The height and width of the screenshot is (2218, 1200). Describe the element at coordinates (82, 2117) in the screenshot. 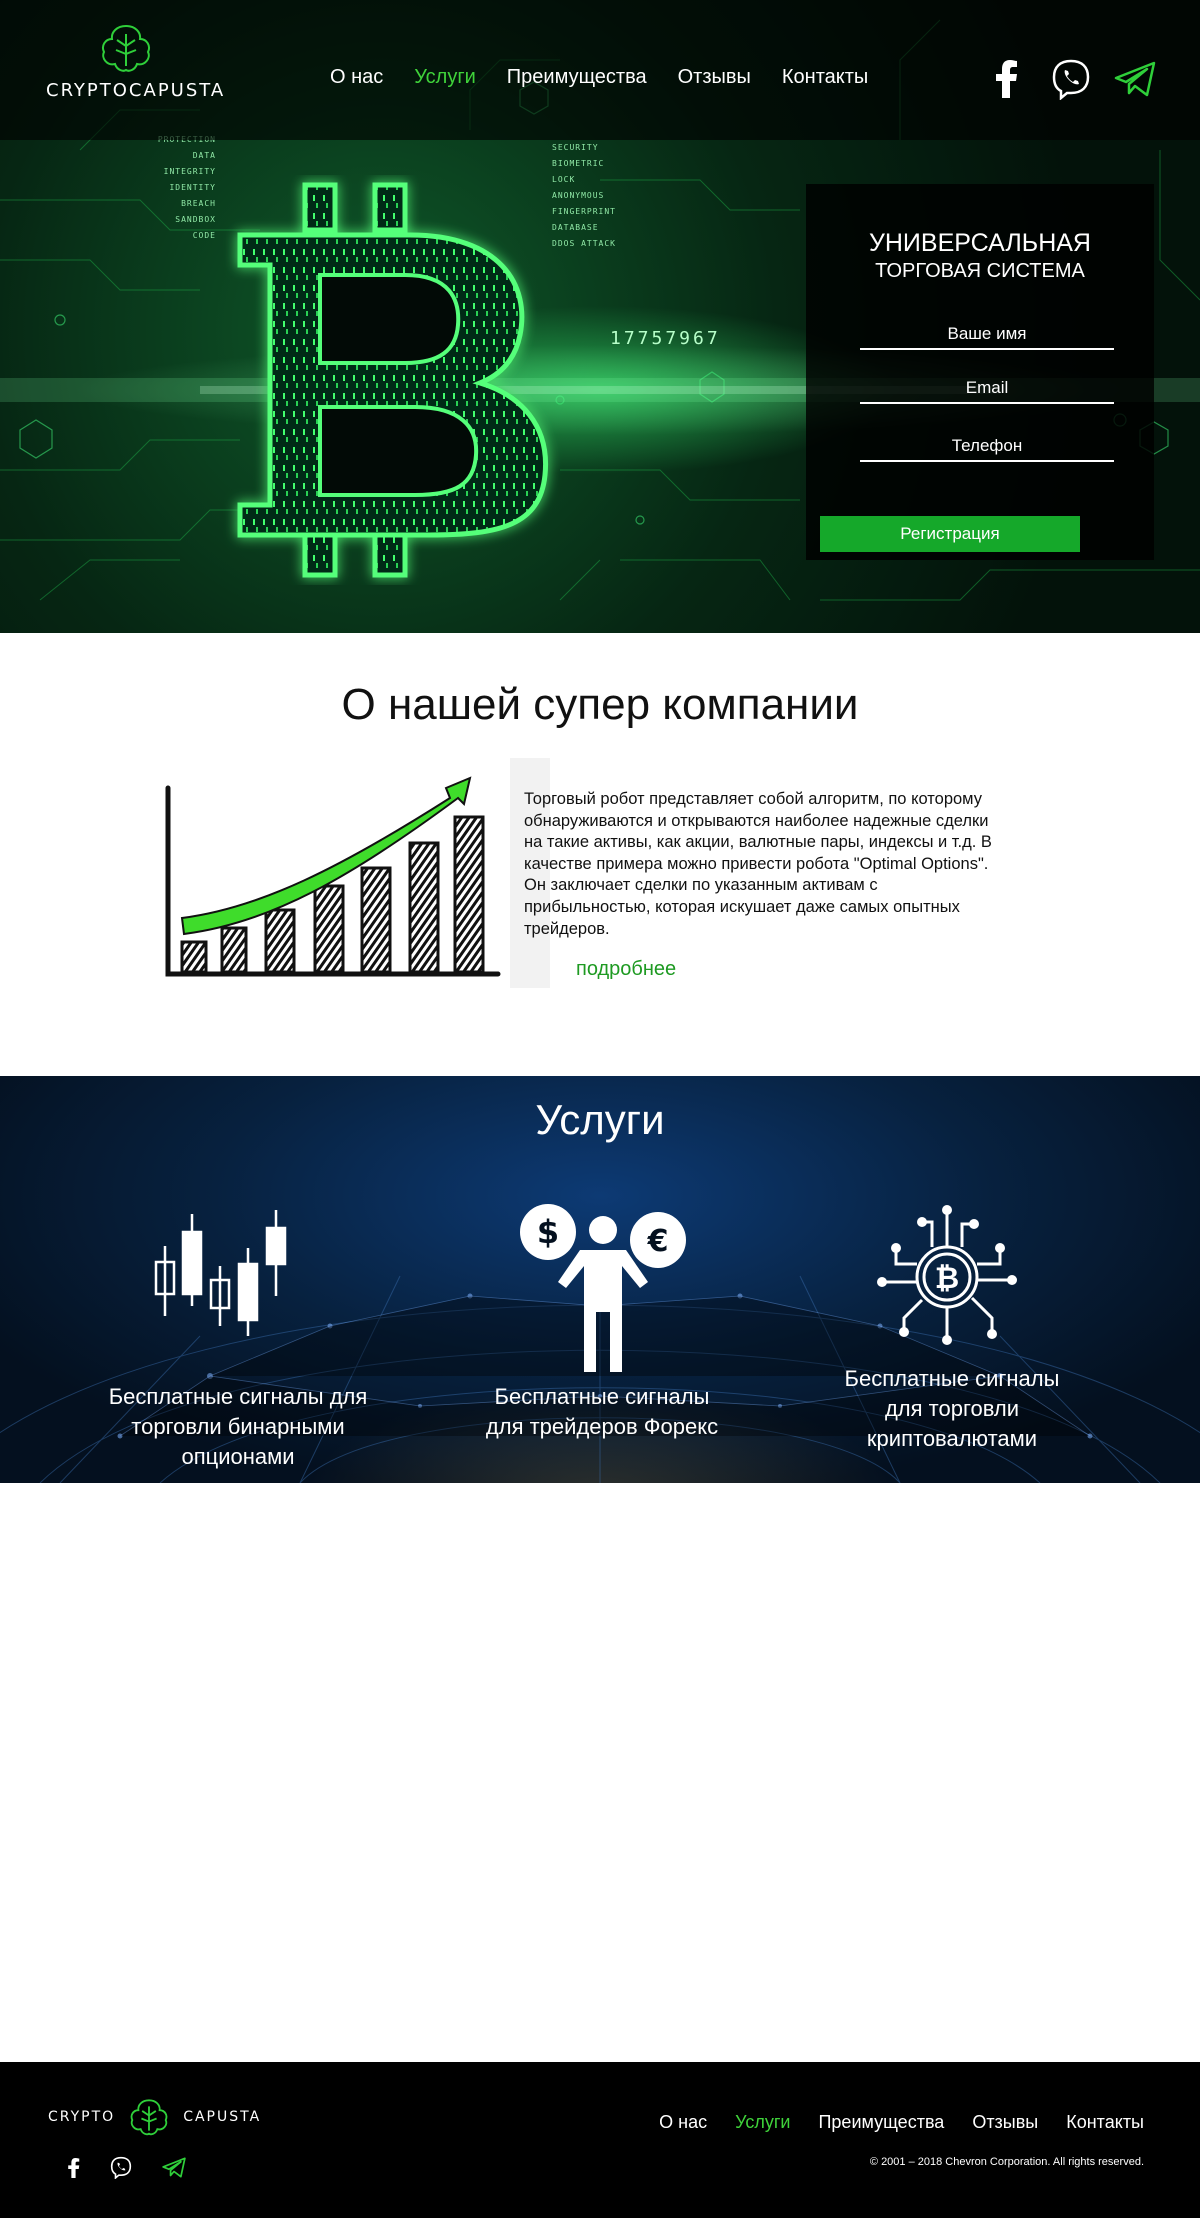

I see `footer-logo-text-left: CRYPTO` at that location.